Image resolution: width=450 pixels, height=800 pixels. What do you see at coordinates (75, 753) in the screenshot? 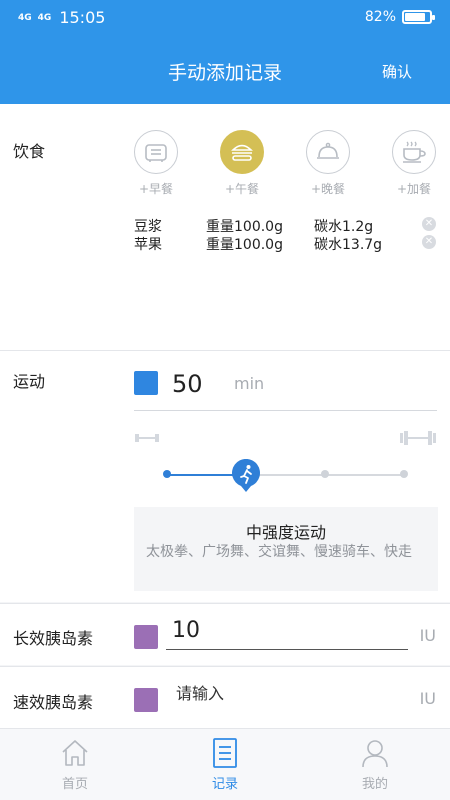
I see `home-icon` at bounding box center [75, 753].